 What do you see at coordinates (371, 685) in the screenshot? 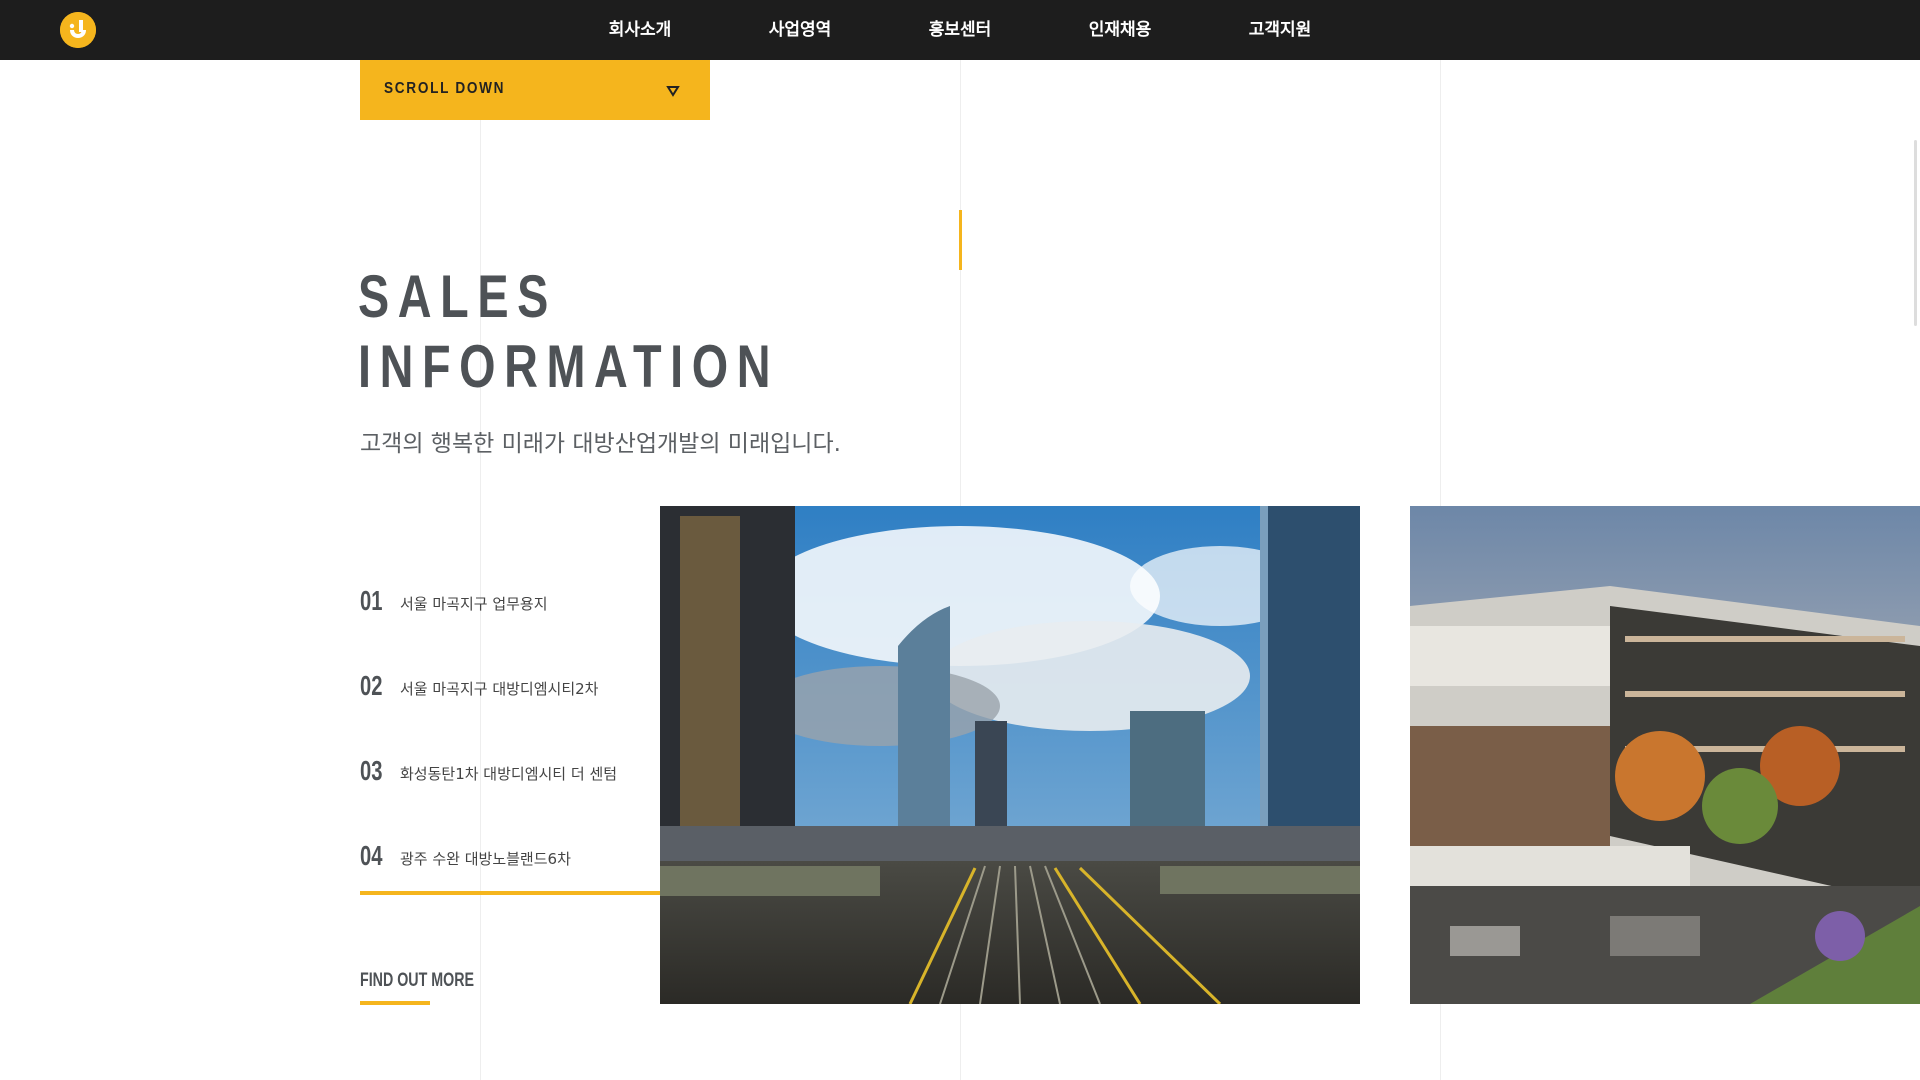
I see `list-item-number: 02` at bounding box center [371, 685].